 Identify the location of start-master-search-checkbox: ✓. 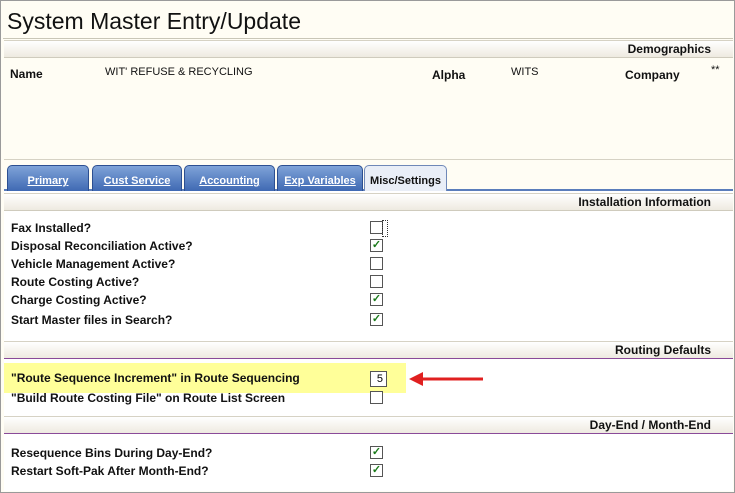
(376, 319).